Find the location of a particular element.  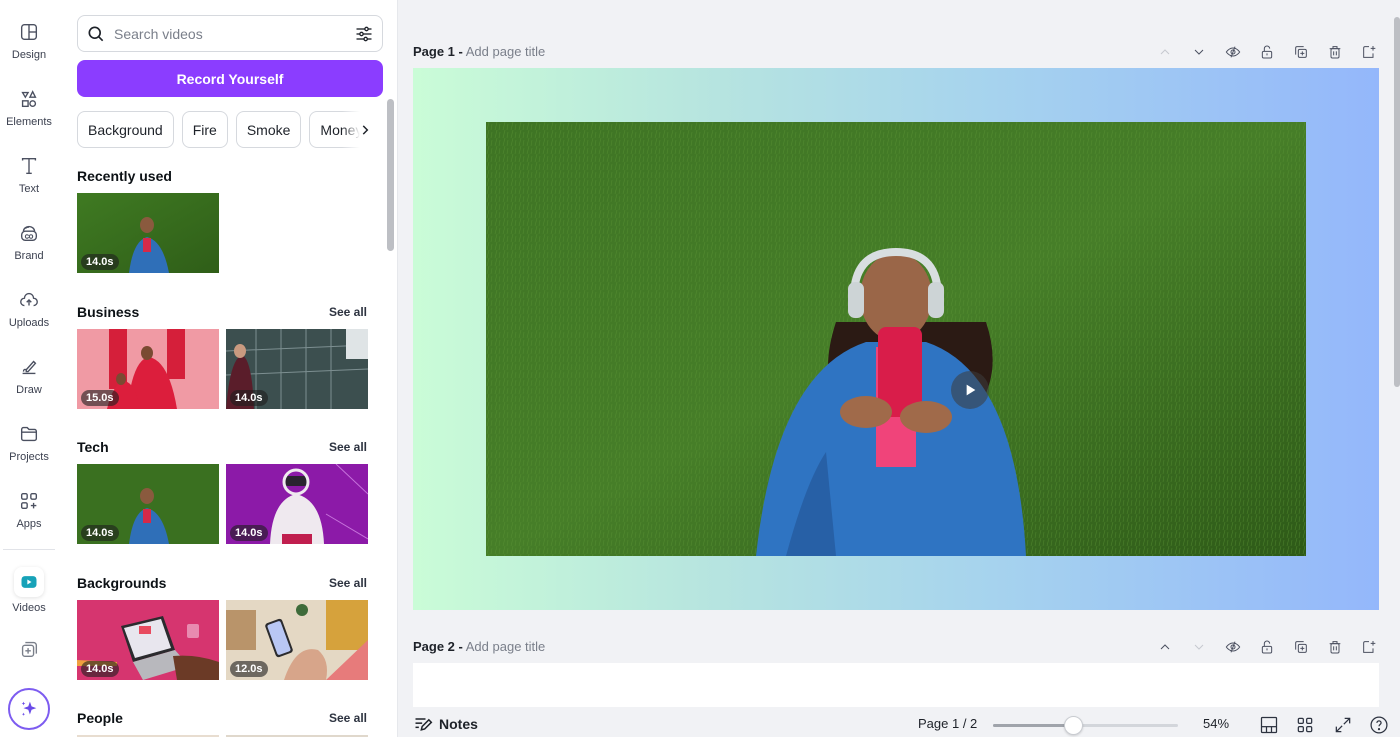

rail-item-design: Design is located at coordinates (29, 41).